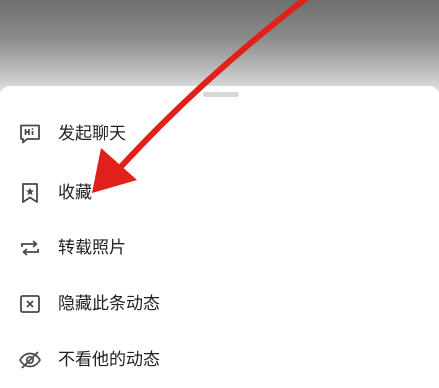 This screenshot has height=388, width=439. What do you see at coordinates (30, 134) in the screenshot?
I see `hi-chat-bubble-icon` at bounding box center [30, 134].